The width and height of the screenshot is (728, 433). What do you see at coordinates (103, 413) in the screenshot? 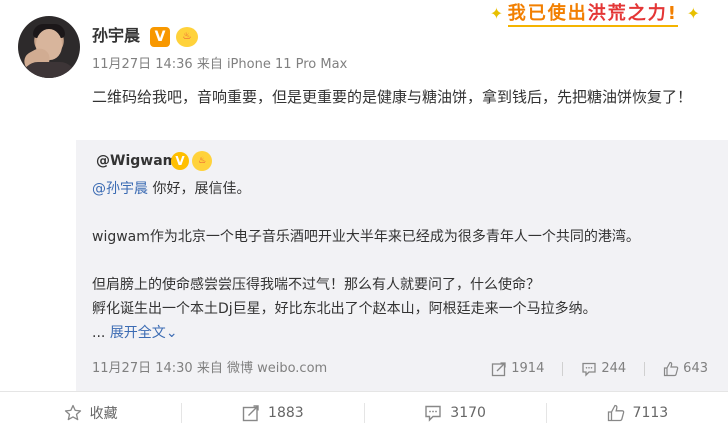
I see `favorite-label: 收藏` at bounding box center [103, 413].